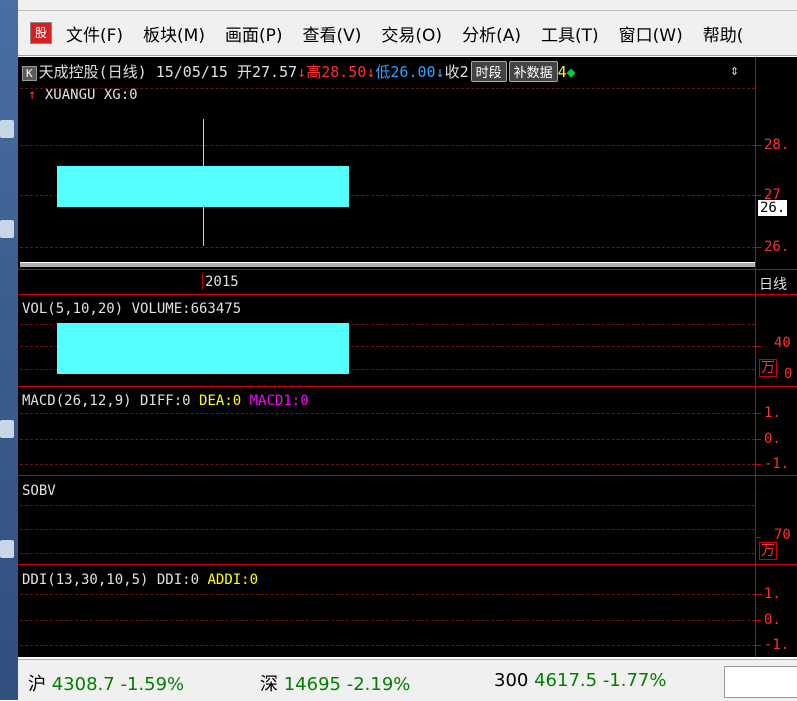  I want to click on supplement-data-button: 补数据, so click(533, 71).